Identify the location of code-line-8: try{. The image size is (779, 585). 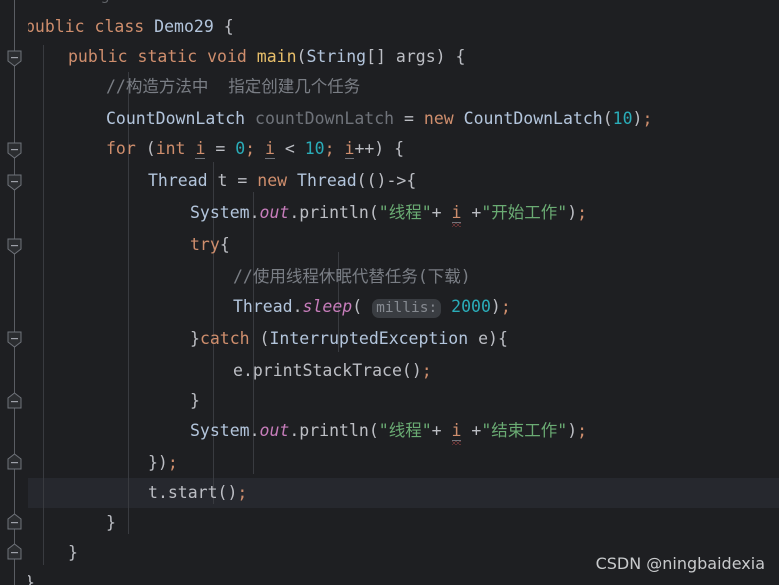
(210, 245).